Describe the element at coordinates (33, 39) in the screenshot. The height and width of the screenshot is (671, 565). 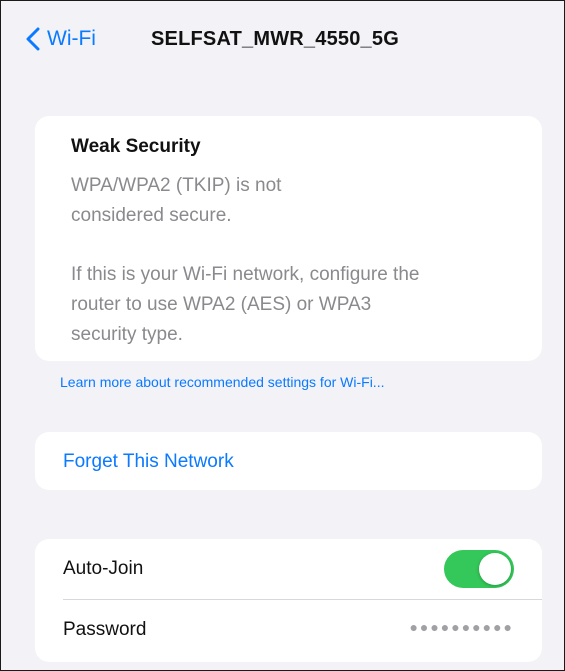
I see `chevron-left-icon` at that location.